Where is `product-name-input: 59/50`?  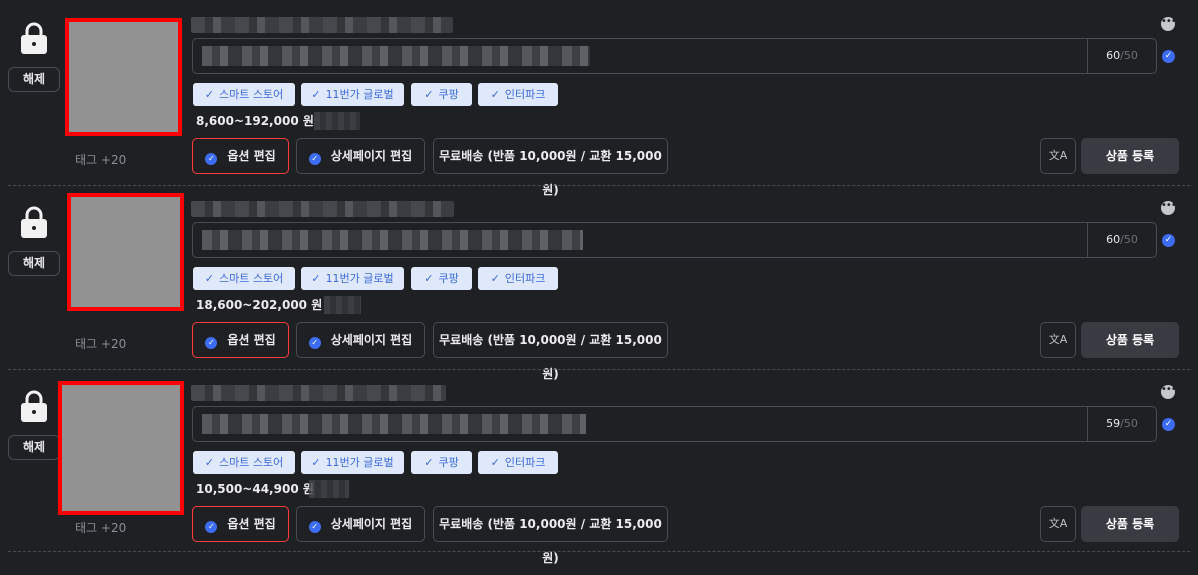 product-name-input: 59/50 is located at coordinates (674, 424).